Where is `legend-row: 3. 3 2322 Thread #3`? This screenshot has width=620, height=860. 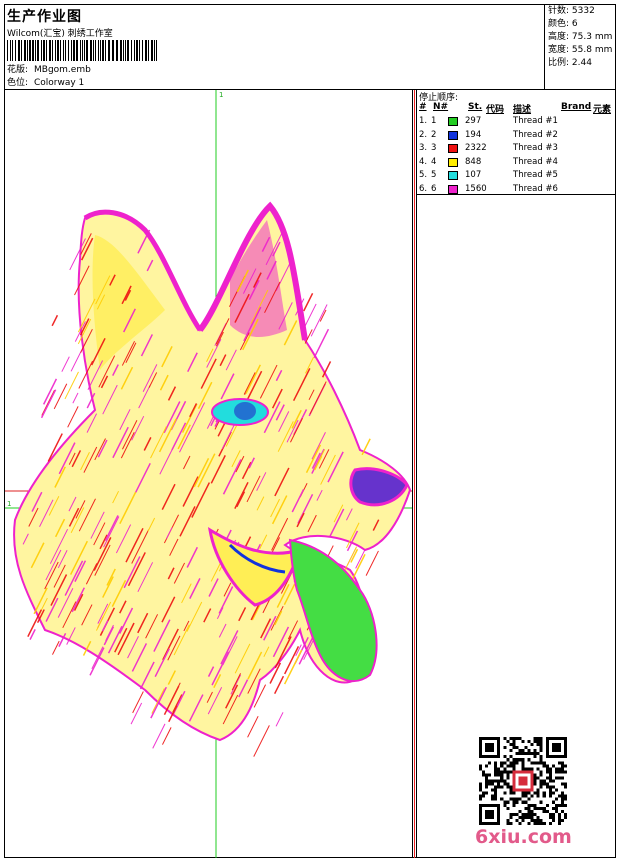 legend-row: 3. 3 2322 Thread #3 is located at coordinates (516, 149).